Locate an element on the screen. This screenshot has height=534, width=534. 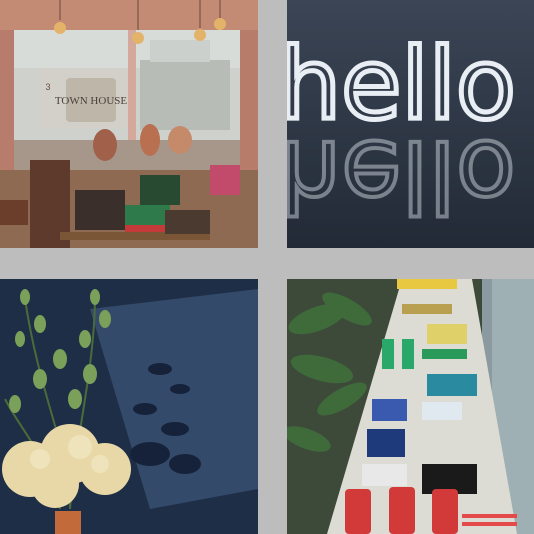
neon-reflection: hello is located at coordinates (401, 175).